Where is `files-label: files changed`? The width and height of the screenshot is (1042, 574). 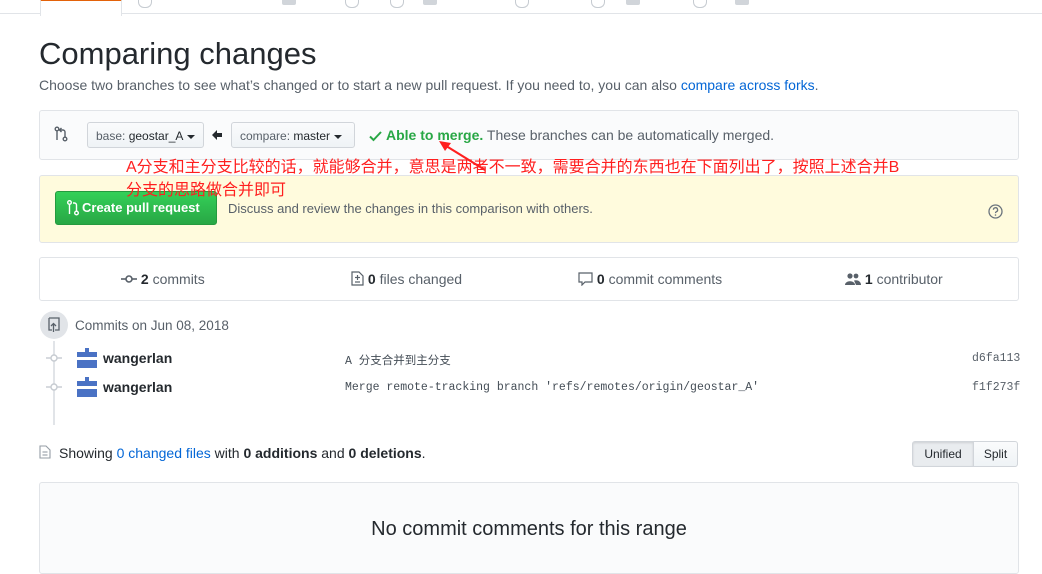
files-label: files changed is located at coordinates (421, 279).